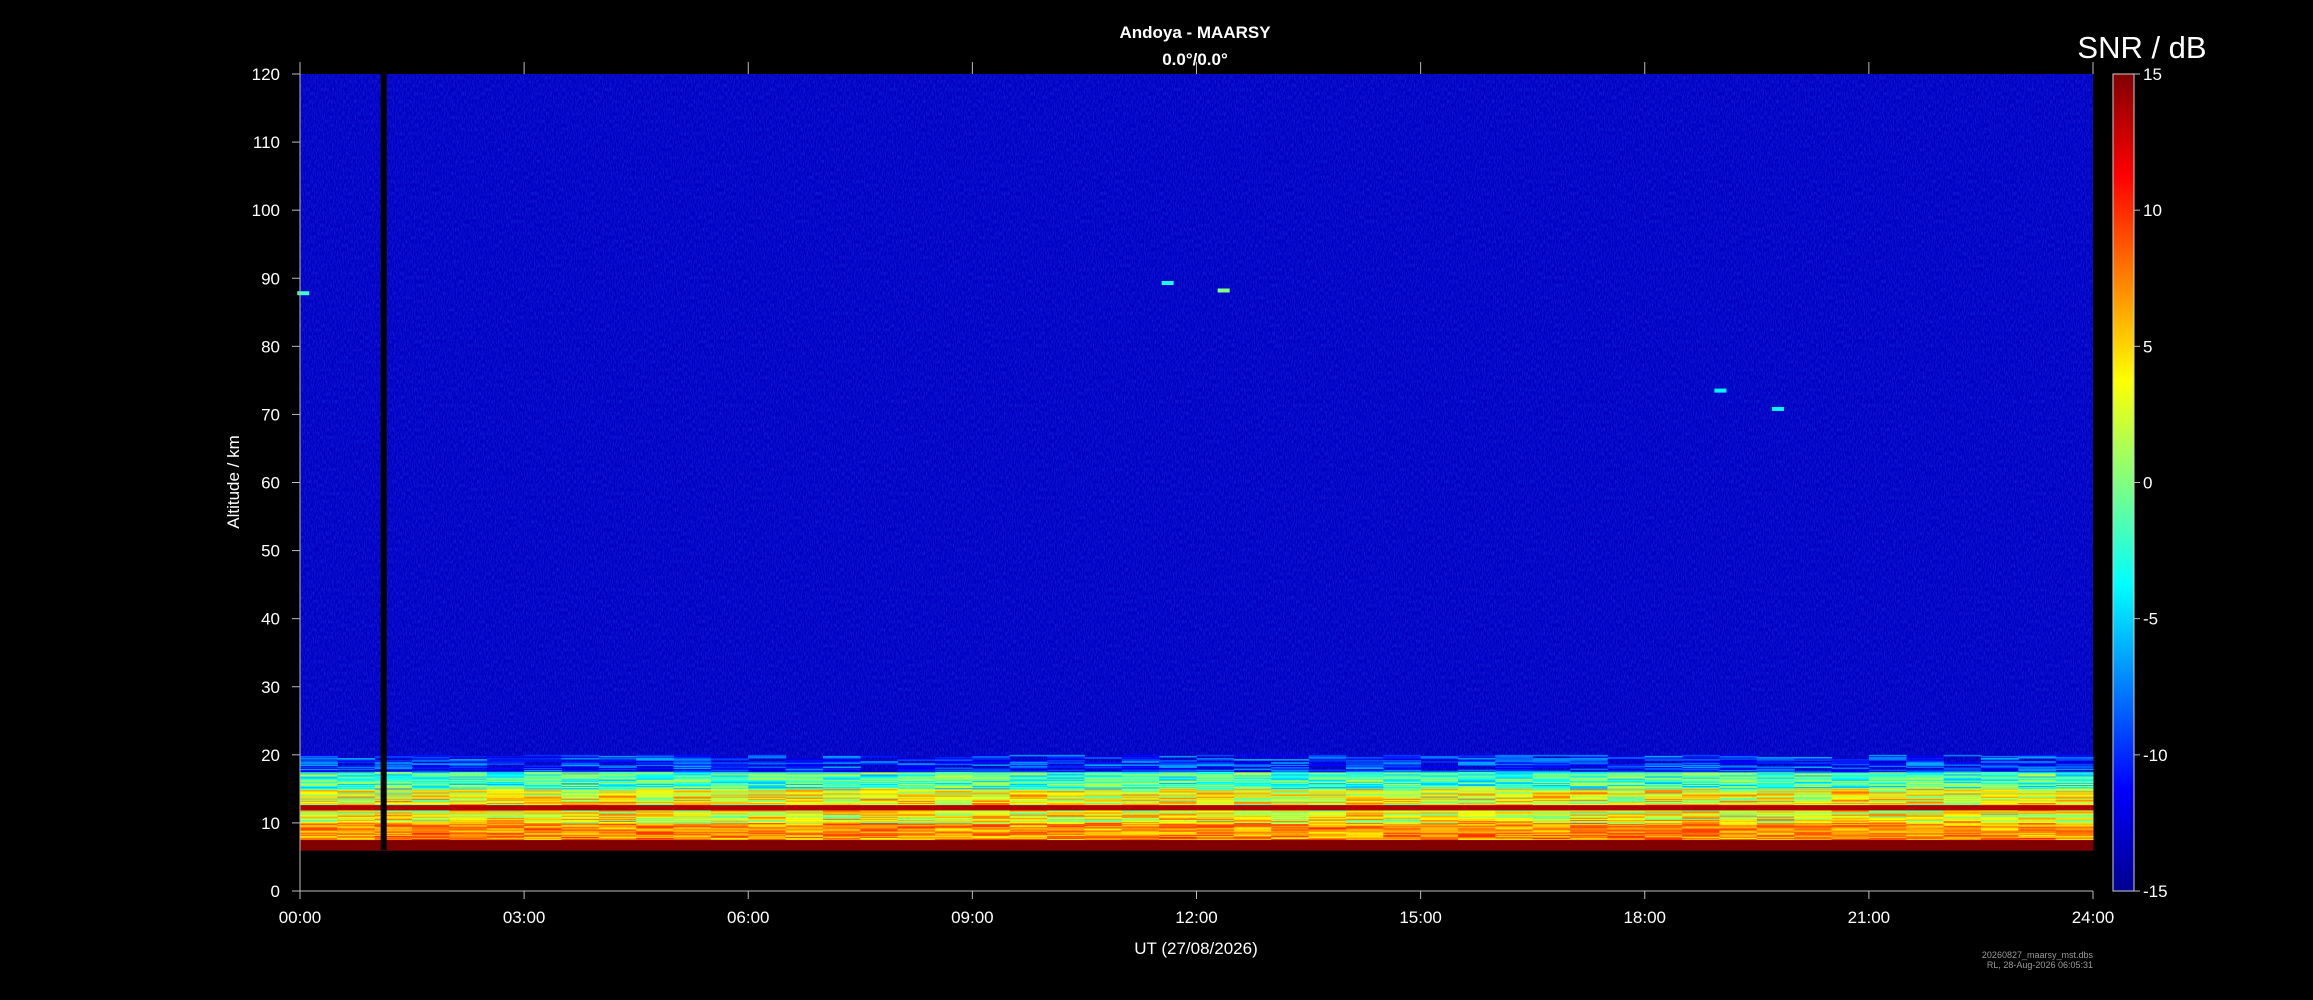 The height and width of the screenshot is (1000, 2313). Describe the element at coordinates (2155, 755) in the screenshot. I see `colorbar-tick-label: -10` at that location.